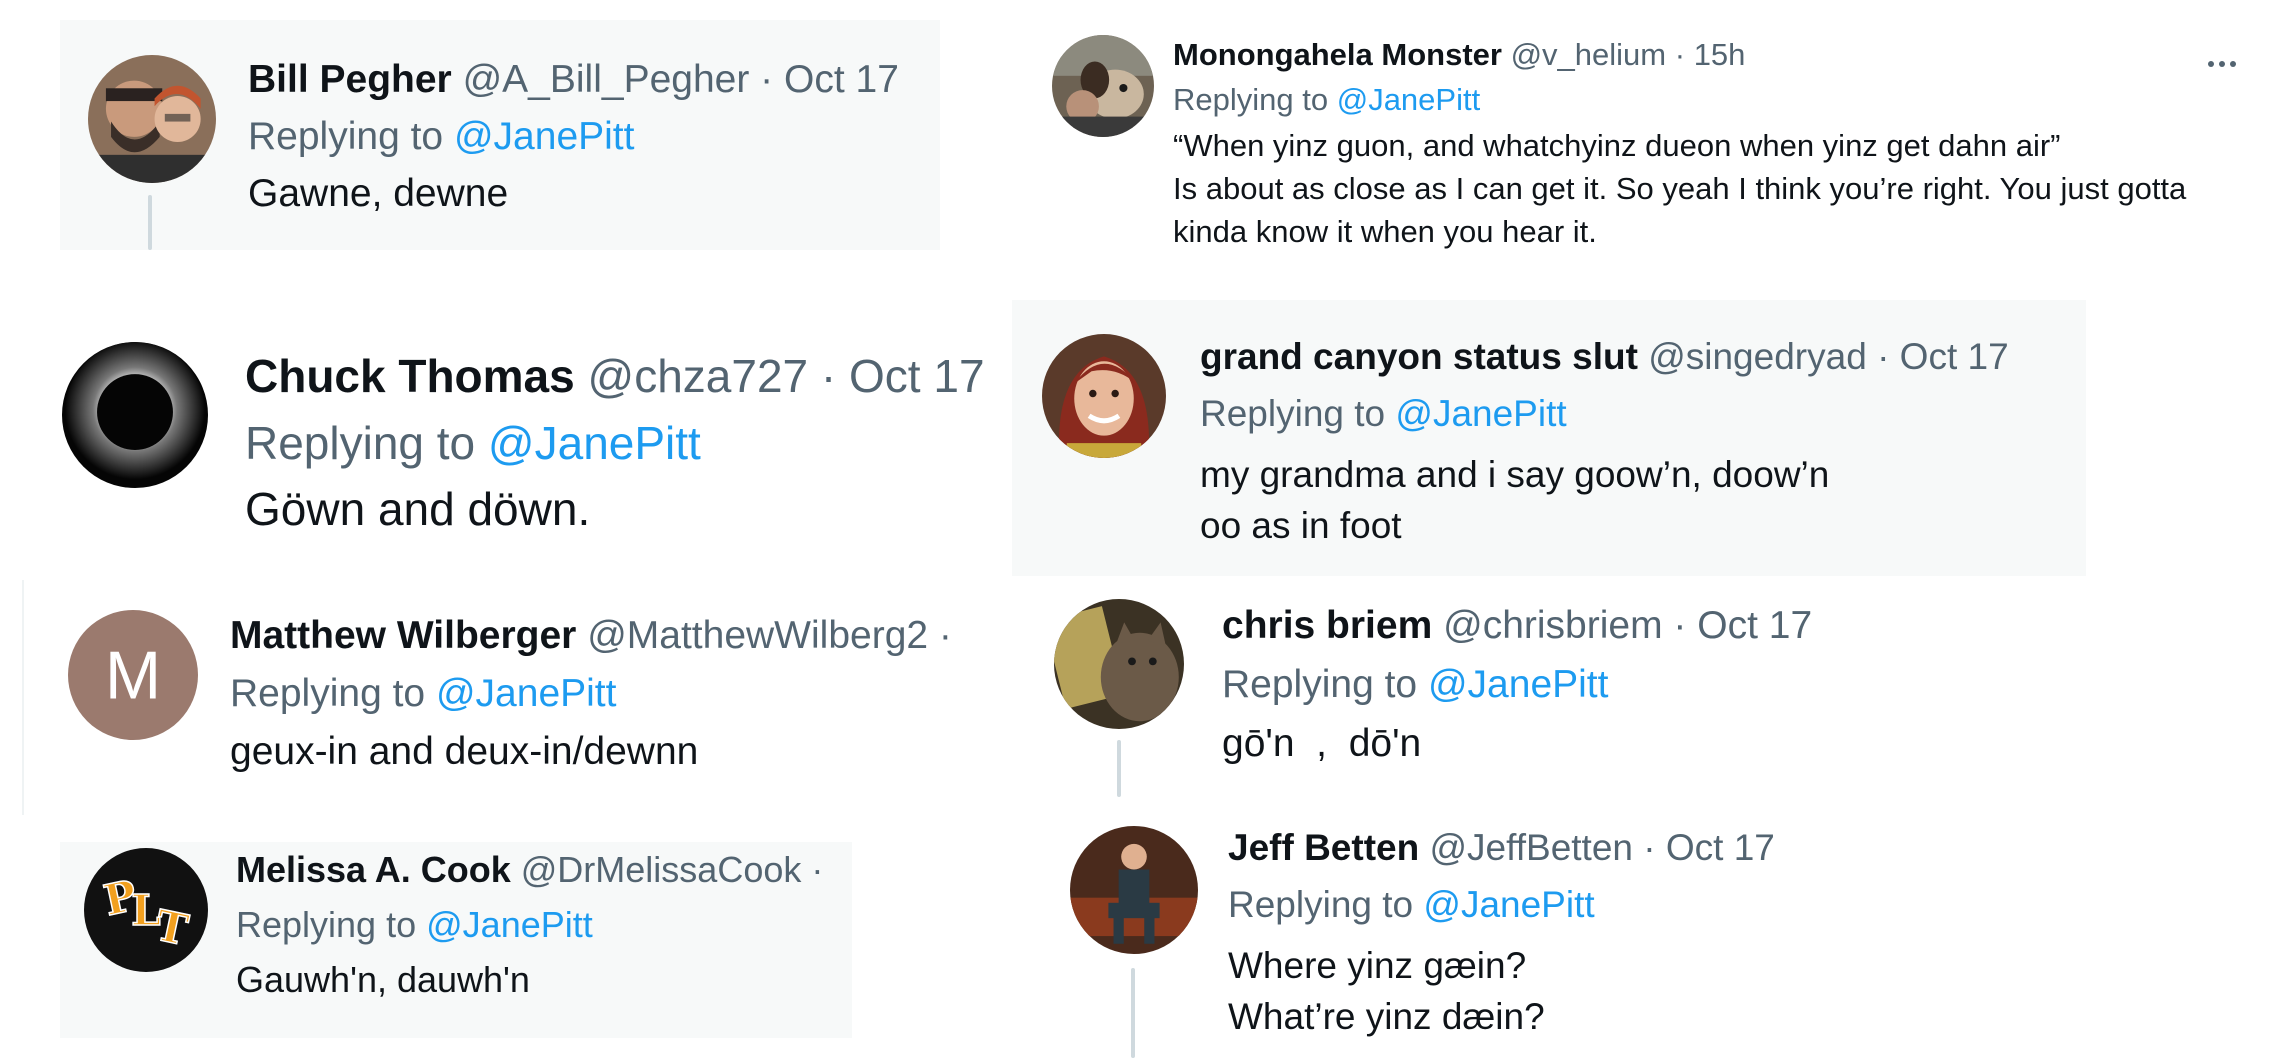 The image size is (2276, 1058). I want to click on author-name: grand canyon status slut, so click(1419, 356).